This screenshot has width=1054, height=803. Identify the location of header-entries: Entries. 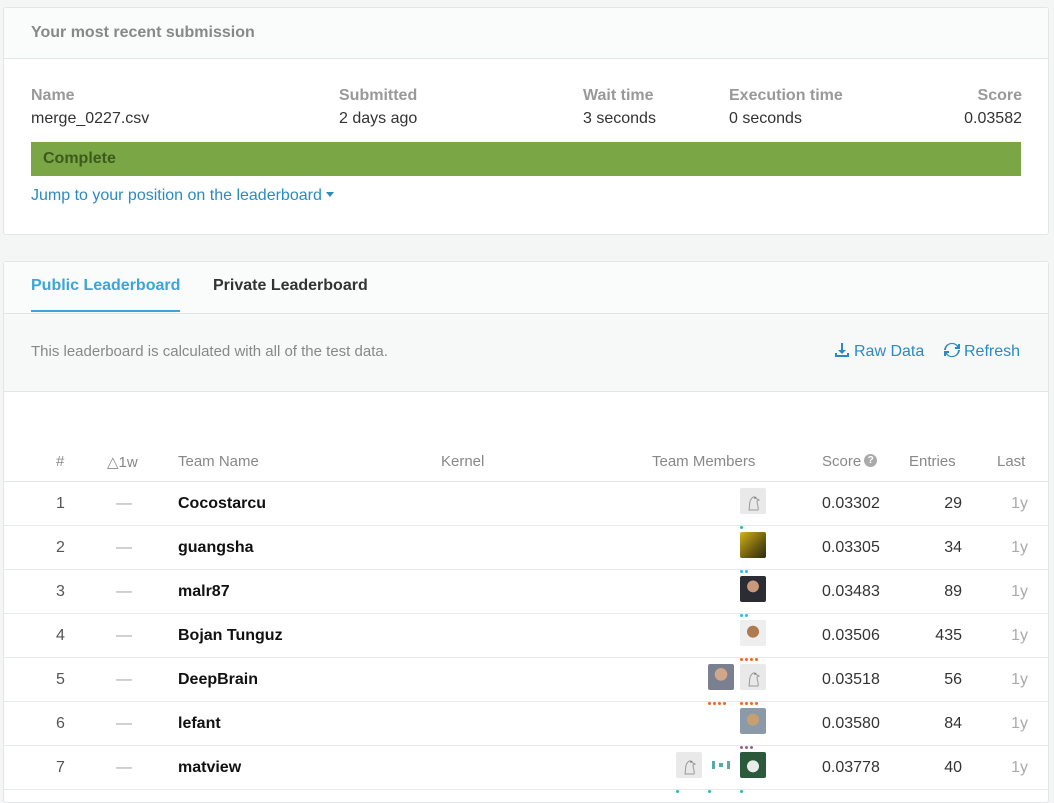
(932, 461).